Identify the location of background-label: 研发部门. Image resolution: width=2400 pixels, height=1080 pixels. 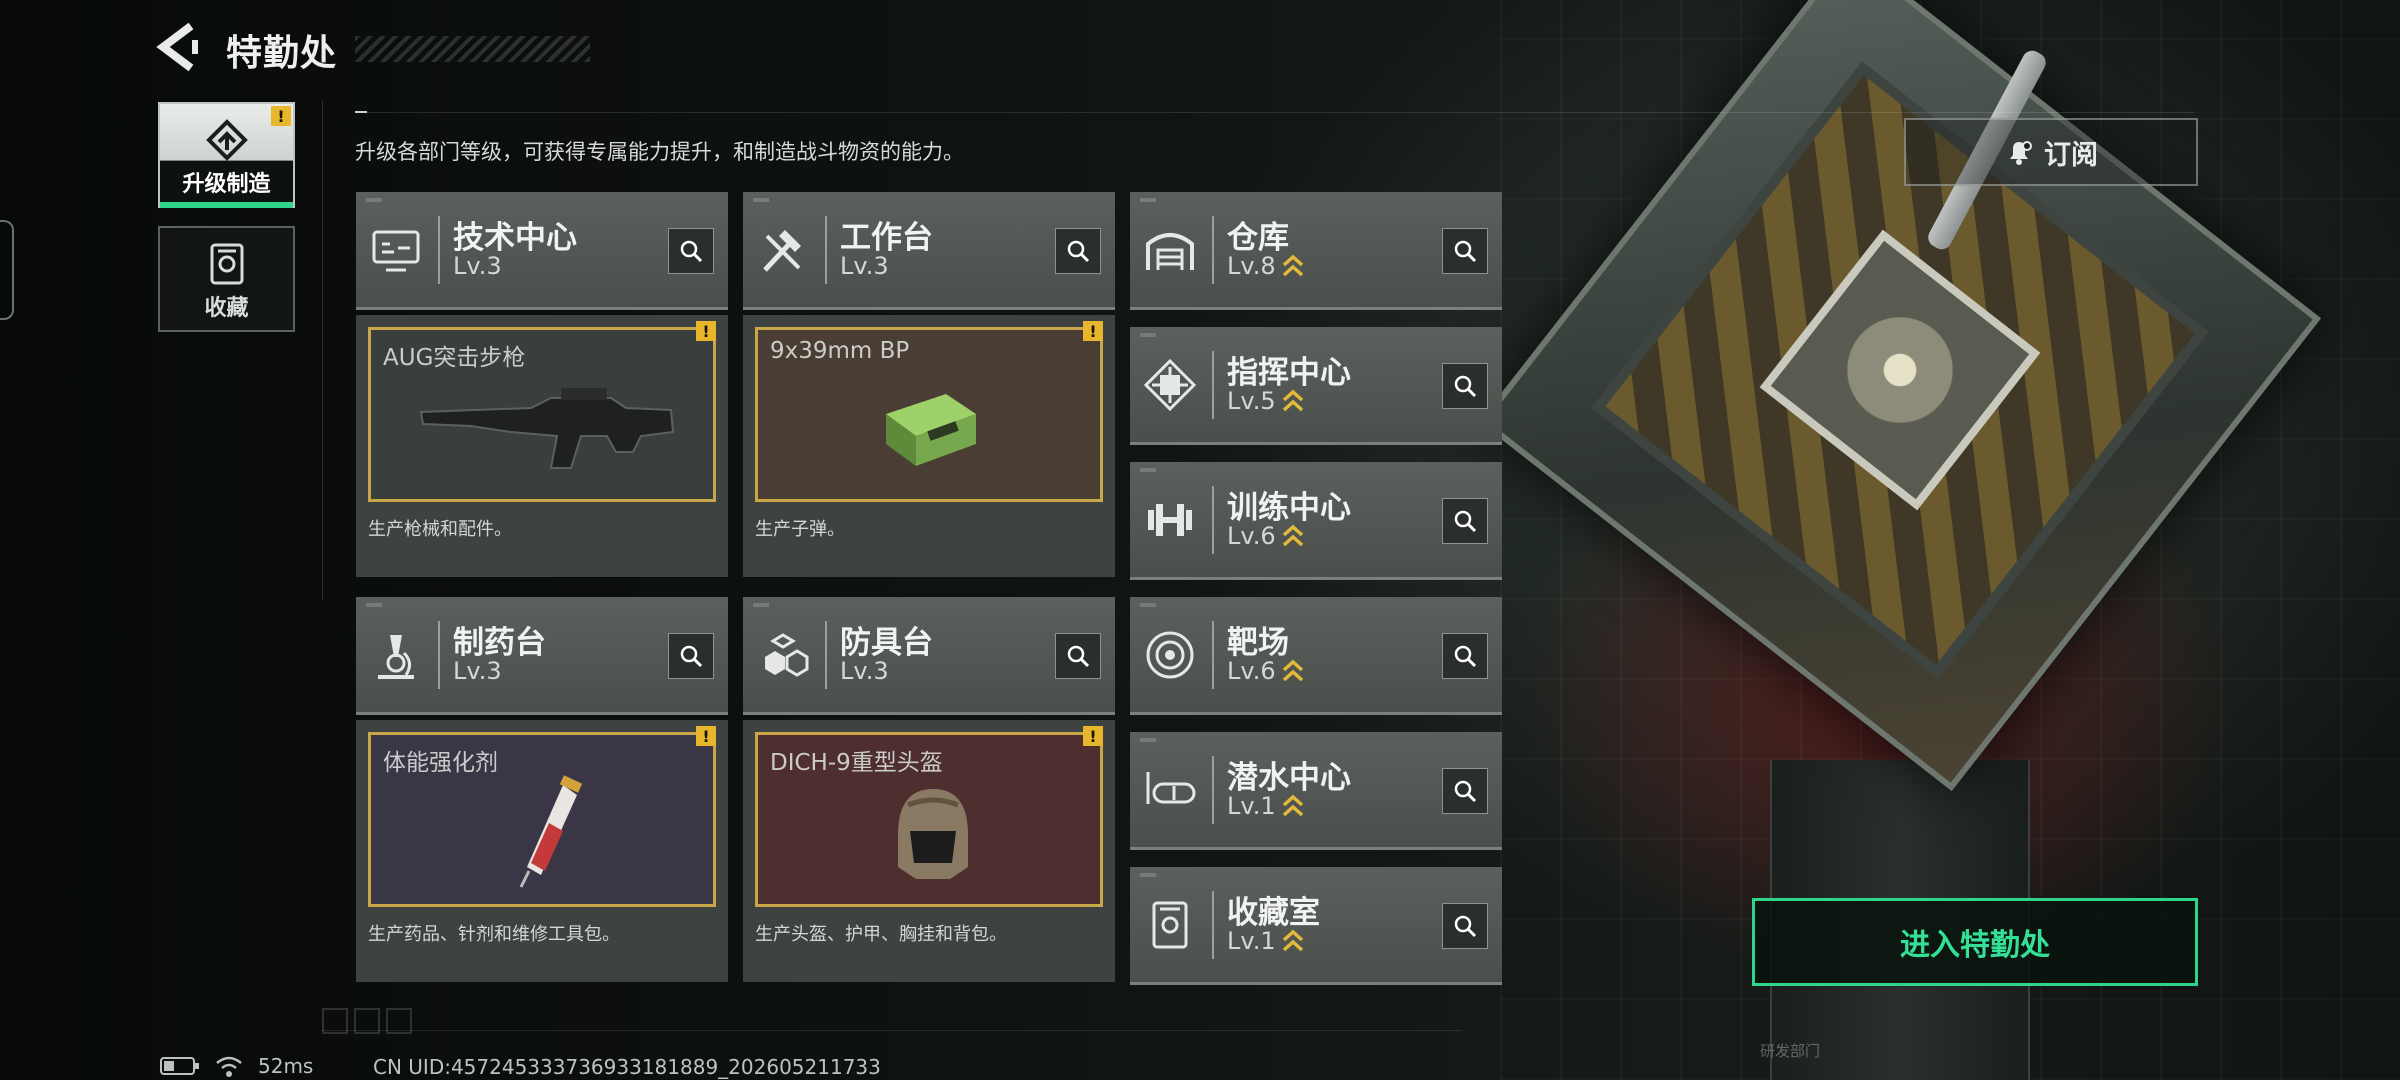
(1790, 1051).